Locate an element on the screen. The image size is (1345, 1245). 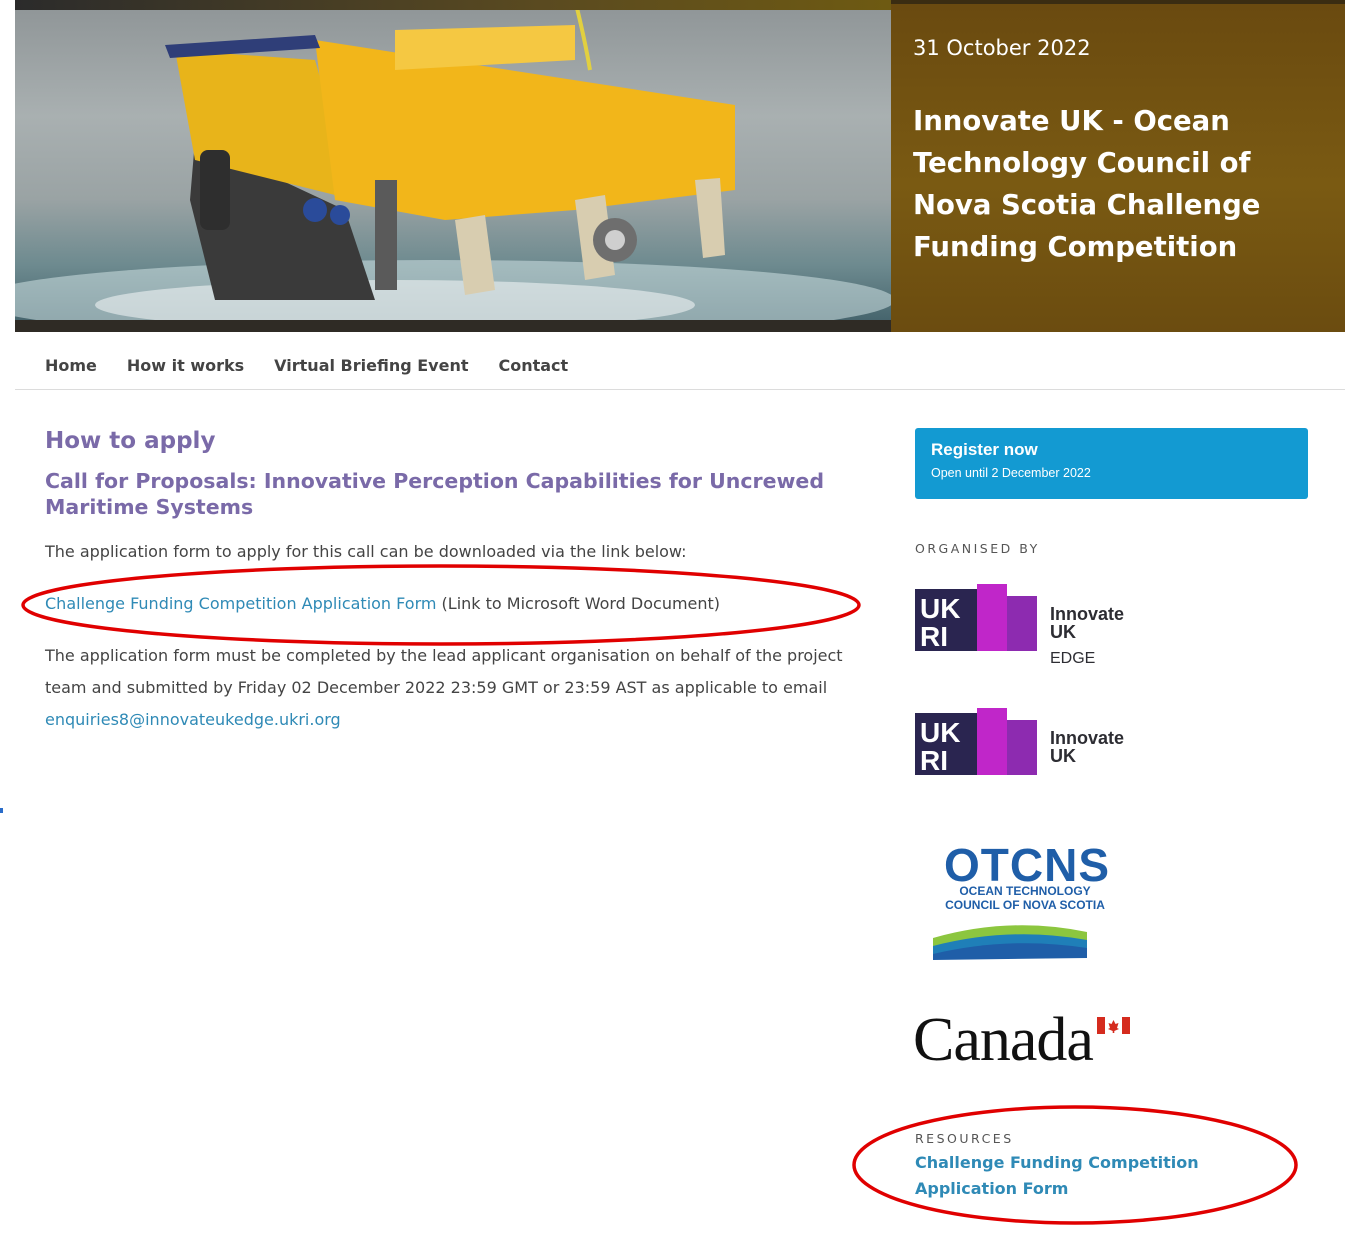
innovate-uk-edge-logo: UK RI Innovate UK EDGE is located at coordinates (1025, 629).